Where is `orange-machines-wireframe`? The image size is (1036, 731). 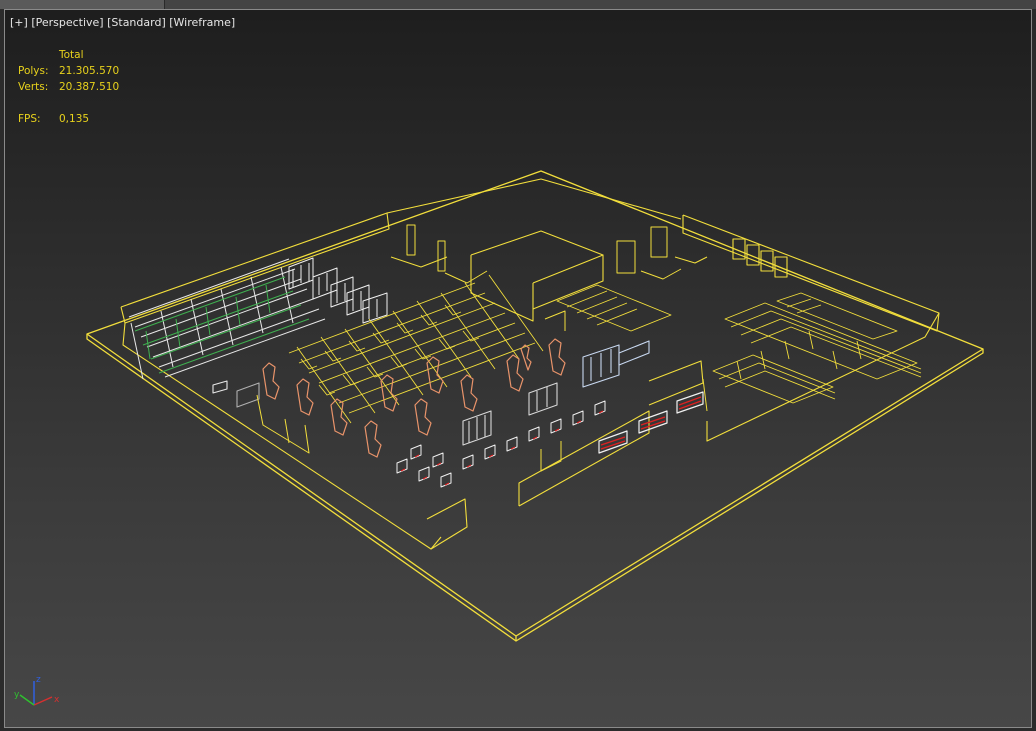 orange-machines-wireframe is located at coordinates (414, 398).